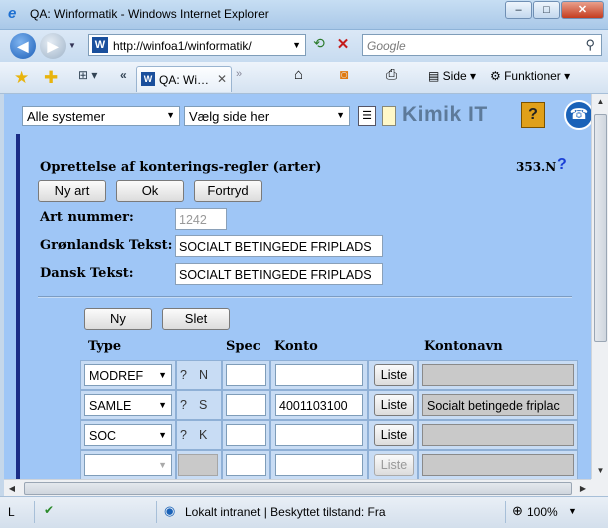 The width and height of the screenshot is (608, 528). Describe the element at coordinates (181, 167) in the screenshot. I see `page-title: Oprettelse af konterings-regler (arter)` at that location.